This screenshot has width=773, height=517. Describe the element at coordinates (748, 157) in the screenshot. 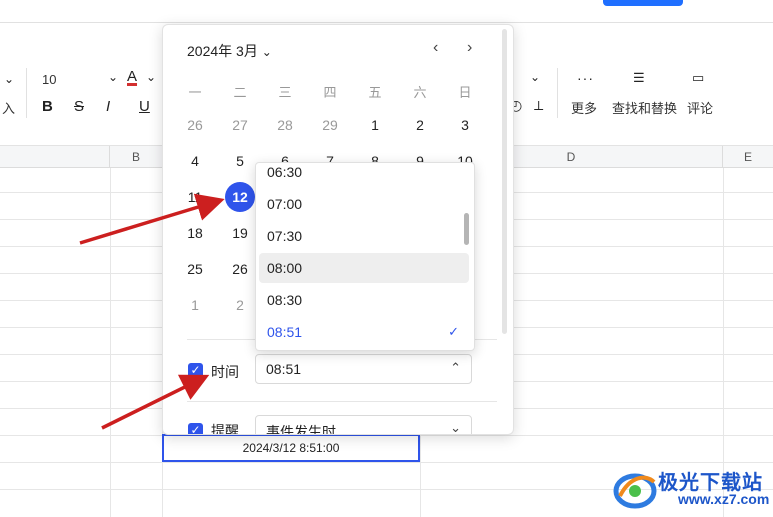

I see `column-header-e: E` at that location.